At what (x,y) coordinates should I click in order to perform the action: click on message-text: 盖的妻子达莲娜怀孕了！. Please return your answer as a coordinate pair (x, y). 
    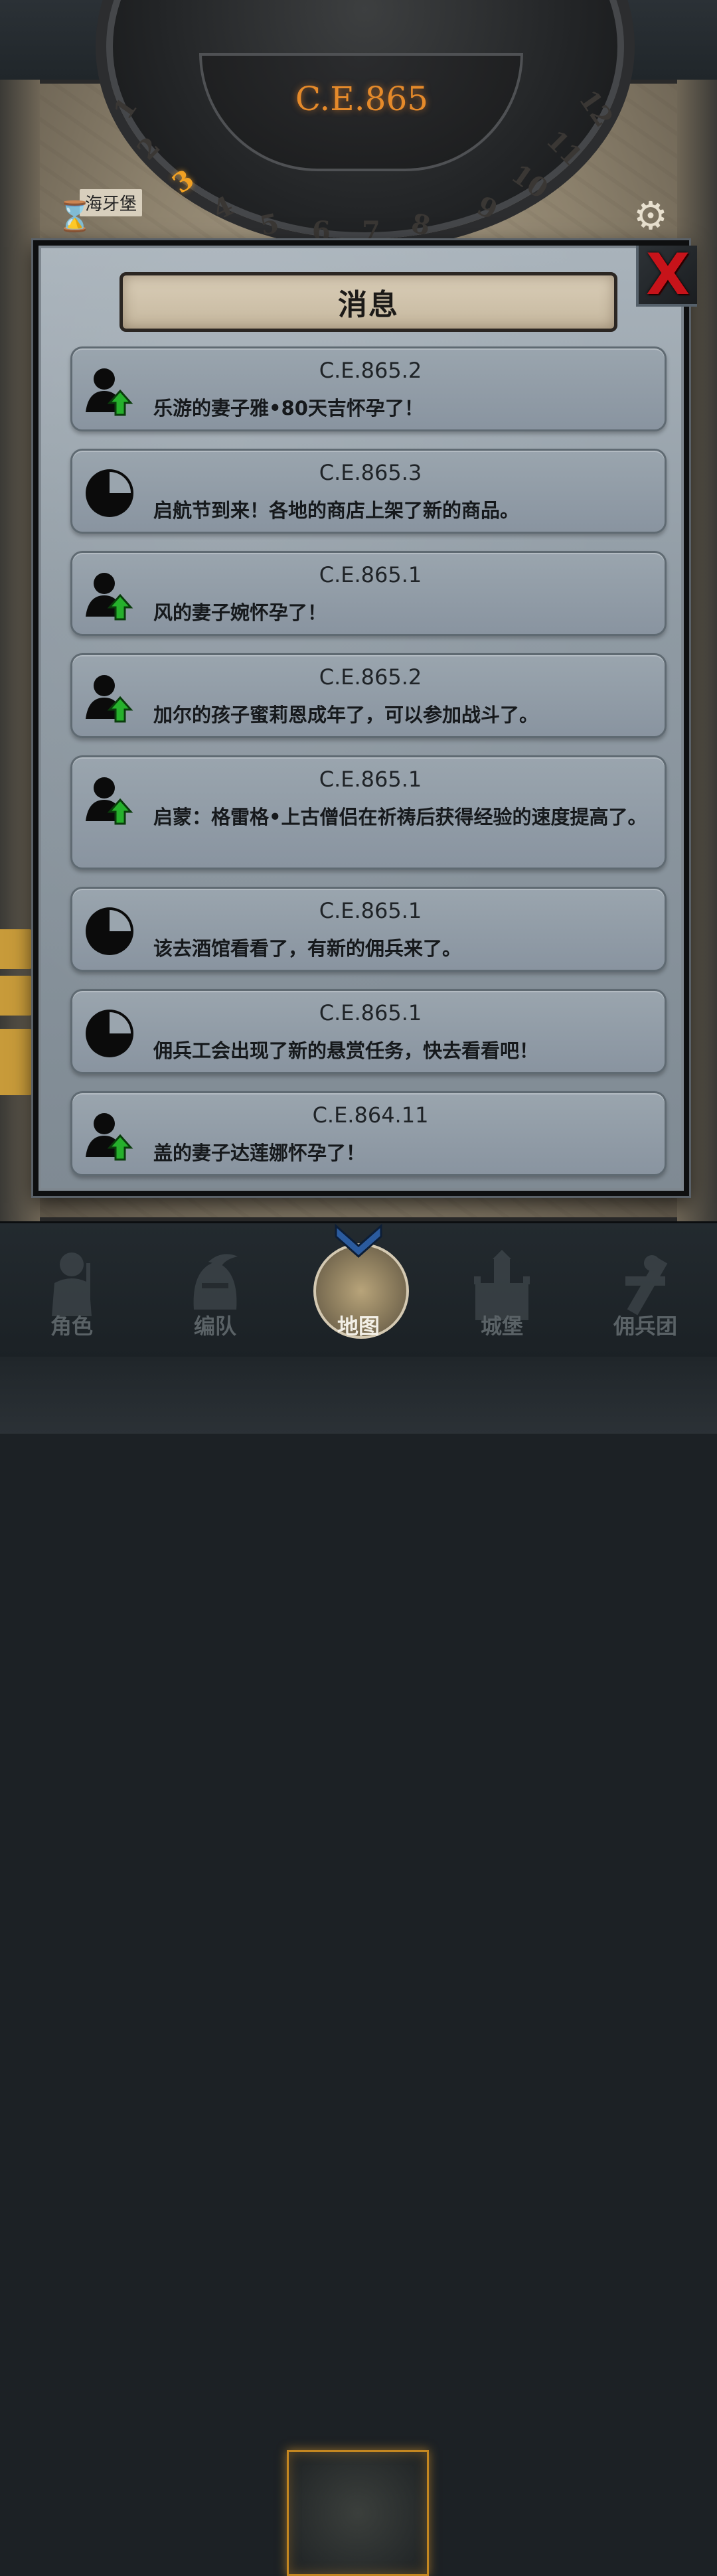
    Looking at the image, I should click on (259, 1153).